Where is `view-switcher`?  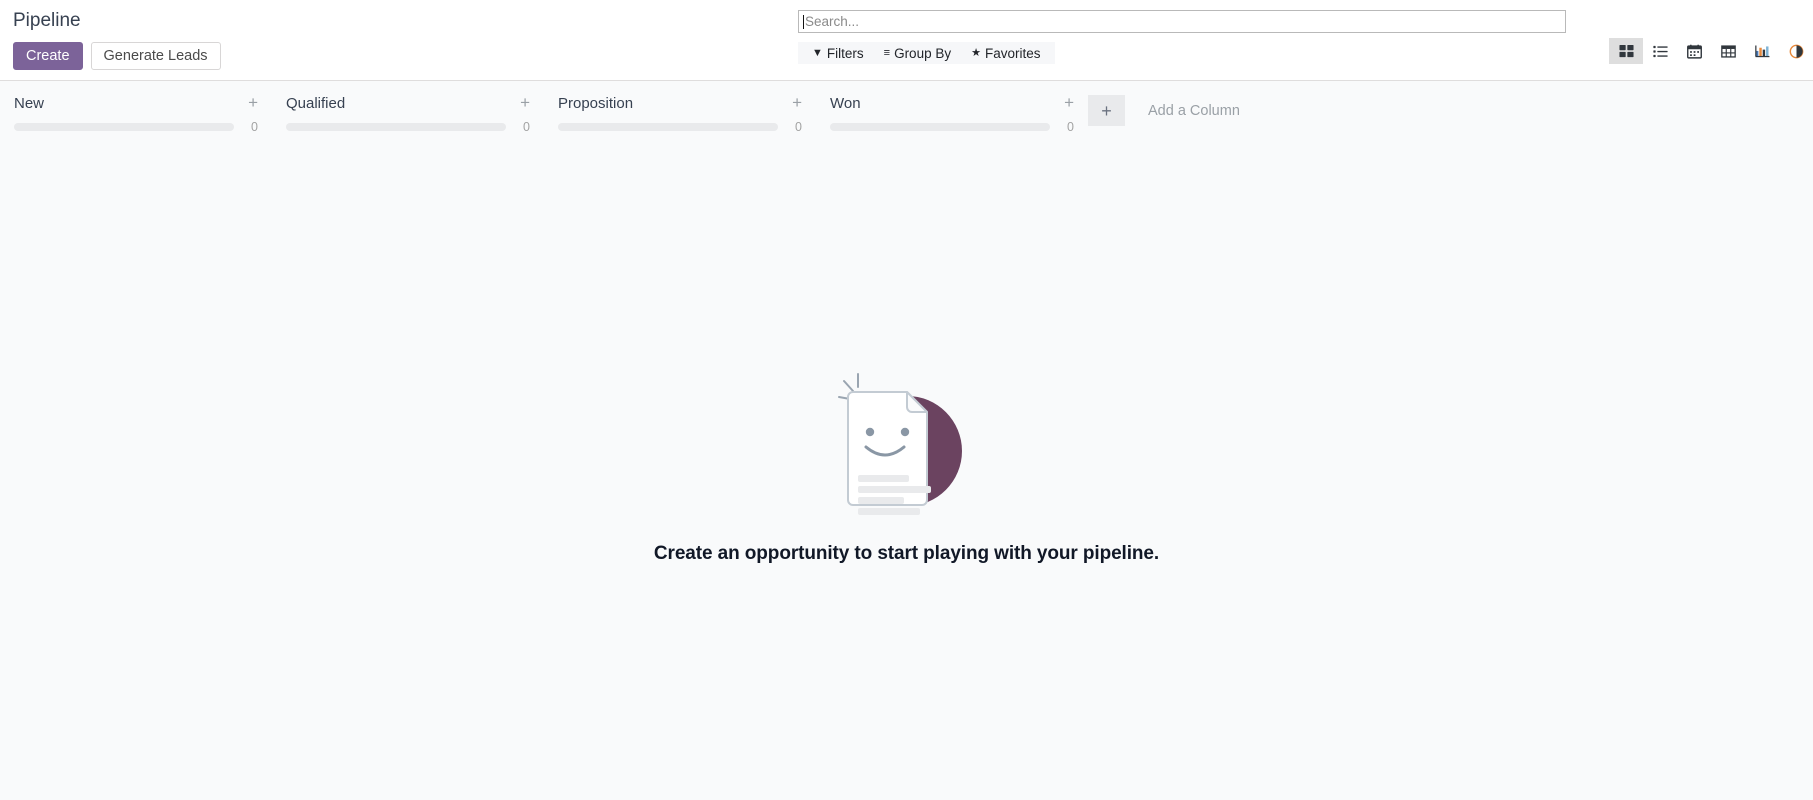
view-switcher is located at coordinates (1711, 51).